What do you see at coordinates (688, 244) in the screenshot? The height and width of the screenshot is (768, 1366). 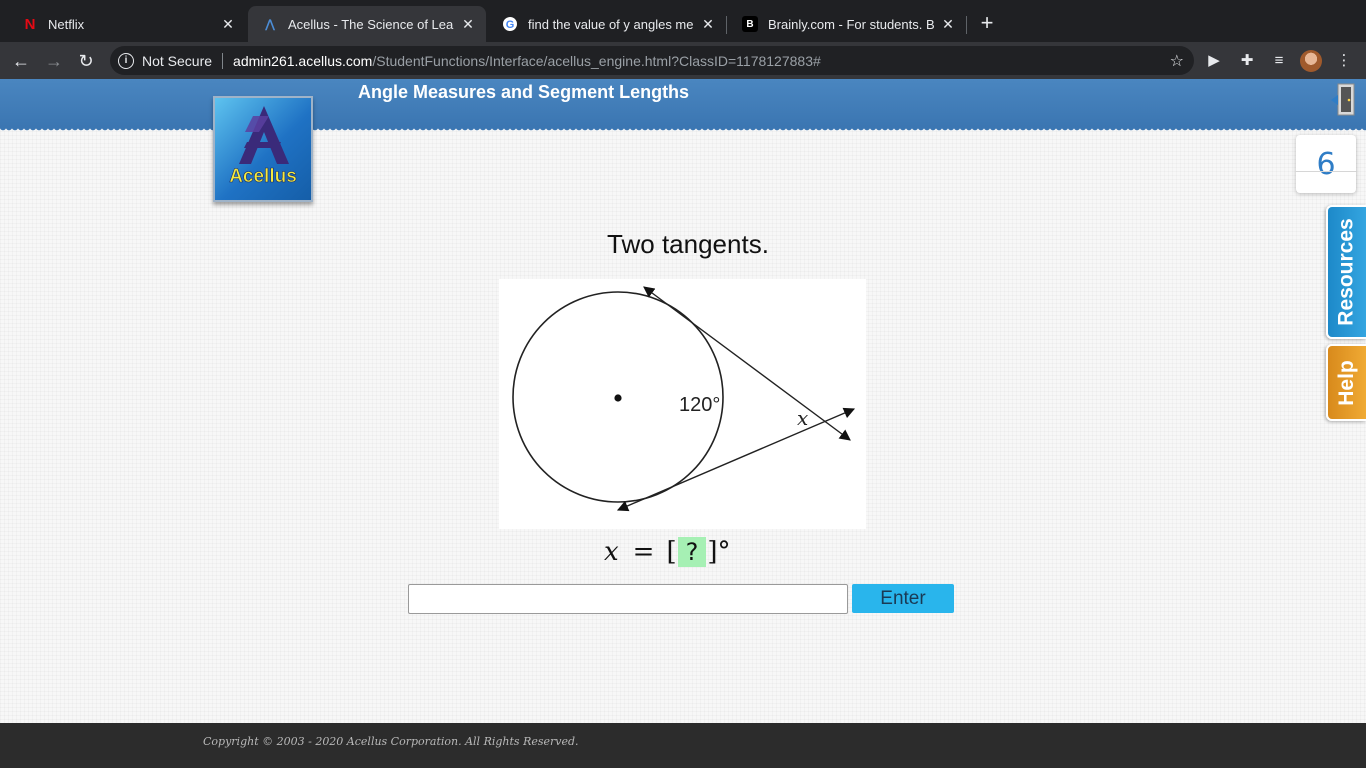 I see `question-title: Two tangents.` at bounding box center [688, 244].